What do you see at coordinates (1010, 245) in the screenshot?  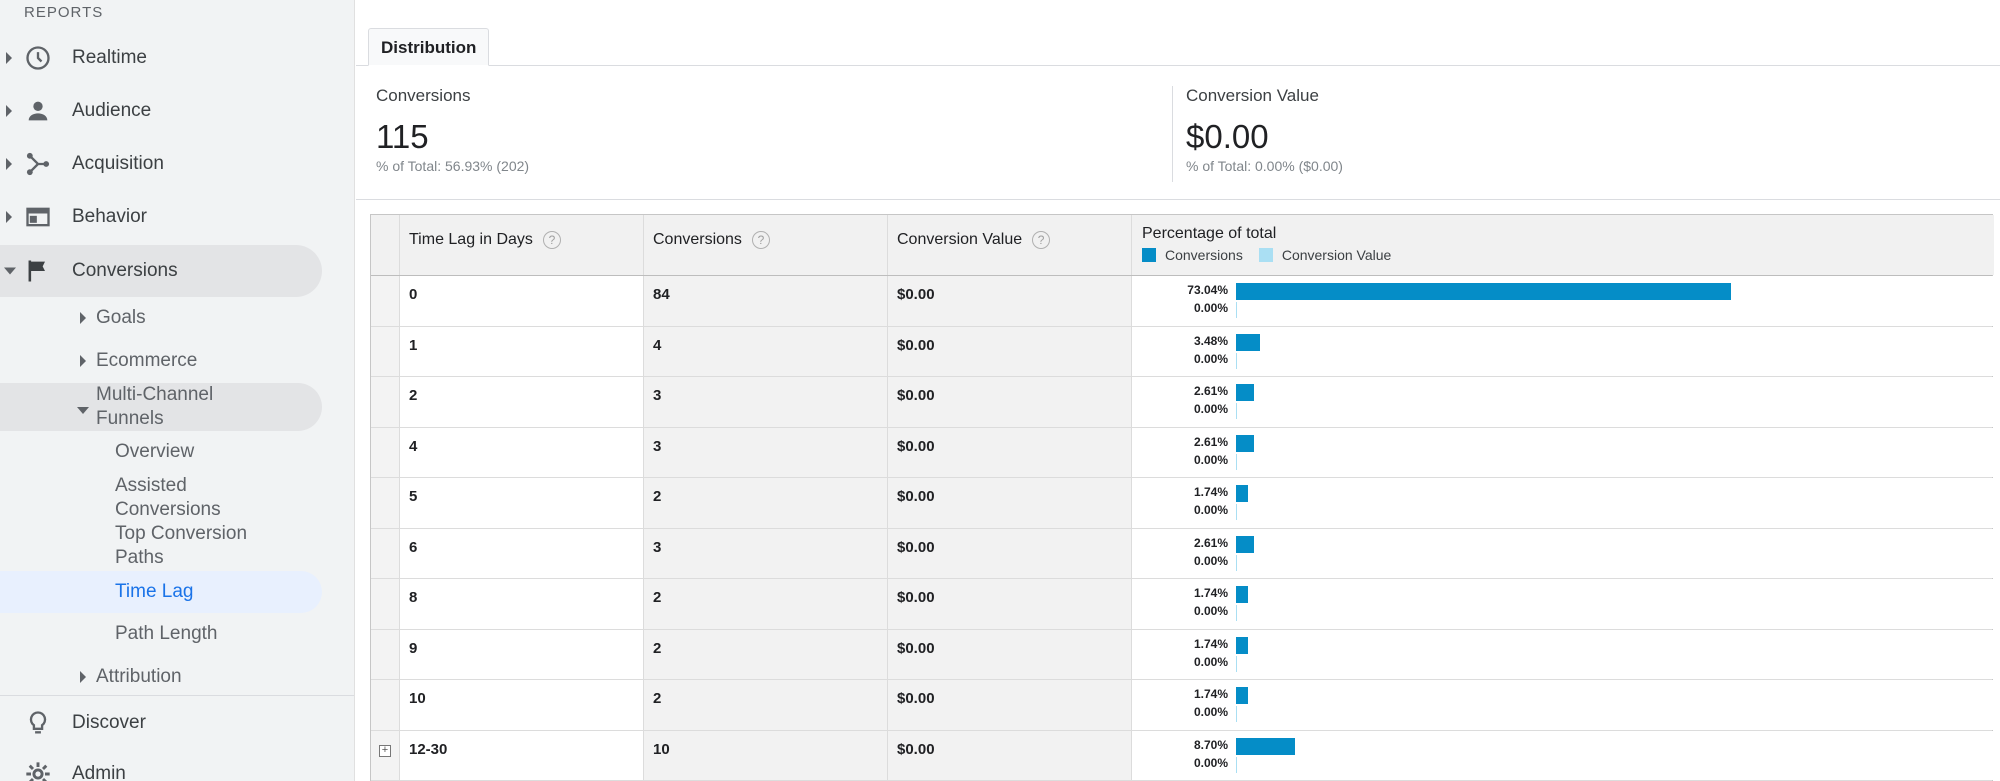 I see `header-conversion-value: Conversion Value?` at bounding box center [1010, 245].